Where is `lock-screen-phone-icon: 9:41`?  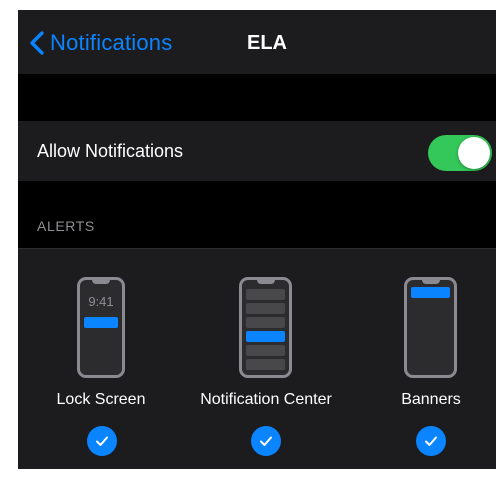 lock-screen-phone-icon: 9:41 is located at coordinates (101, 327).